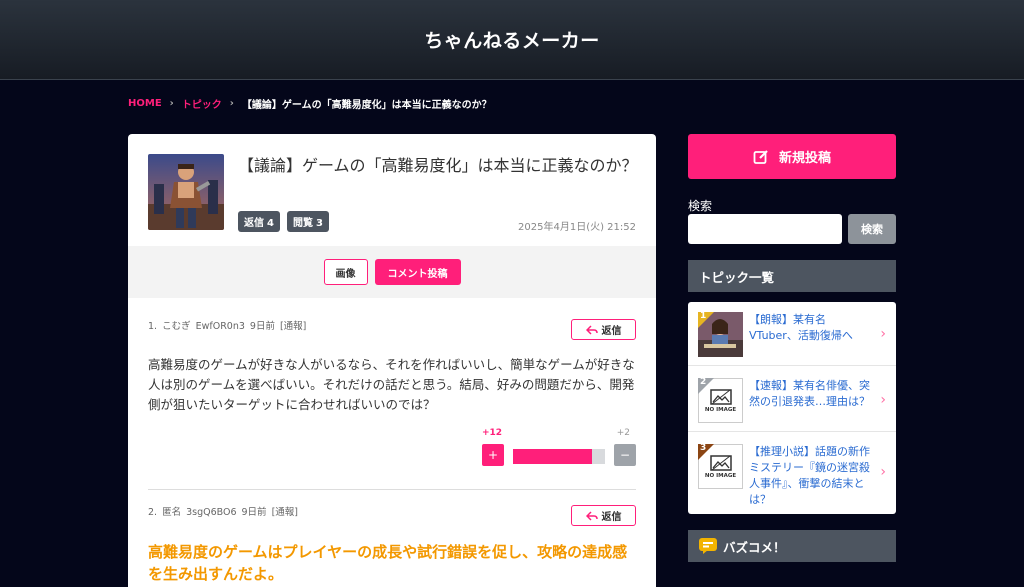 The image size is (1024, 587). What do you see at coordinates (438, 165) in the screenshot?
I see `topic-title: 【議論】ゲームの「高難易度化」は本当に正義なのか？` at bounding box center [438, 165].